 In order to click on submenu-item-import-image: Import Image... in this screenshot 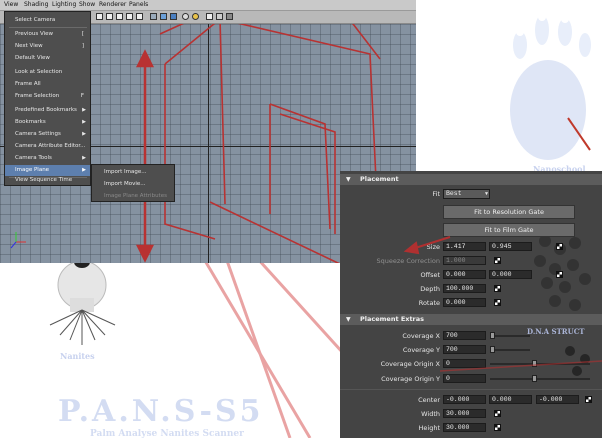, I will do `click(133, 172)`.